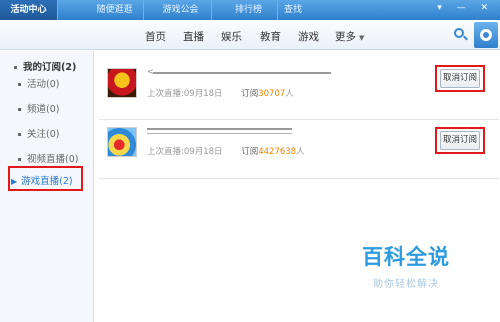 The height and width of the screenshot is (322, 500). Describe the element at coordinates (293, 10) in the screenshot. I see `tab-search: 查找` at that location.